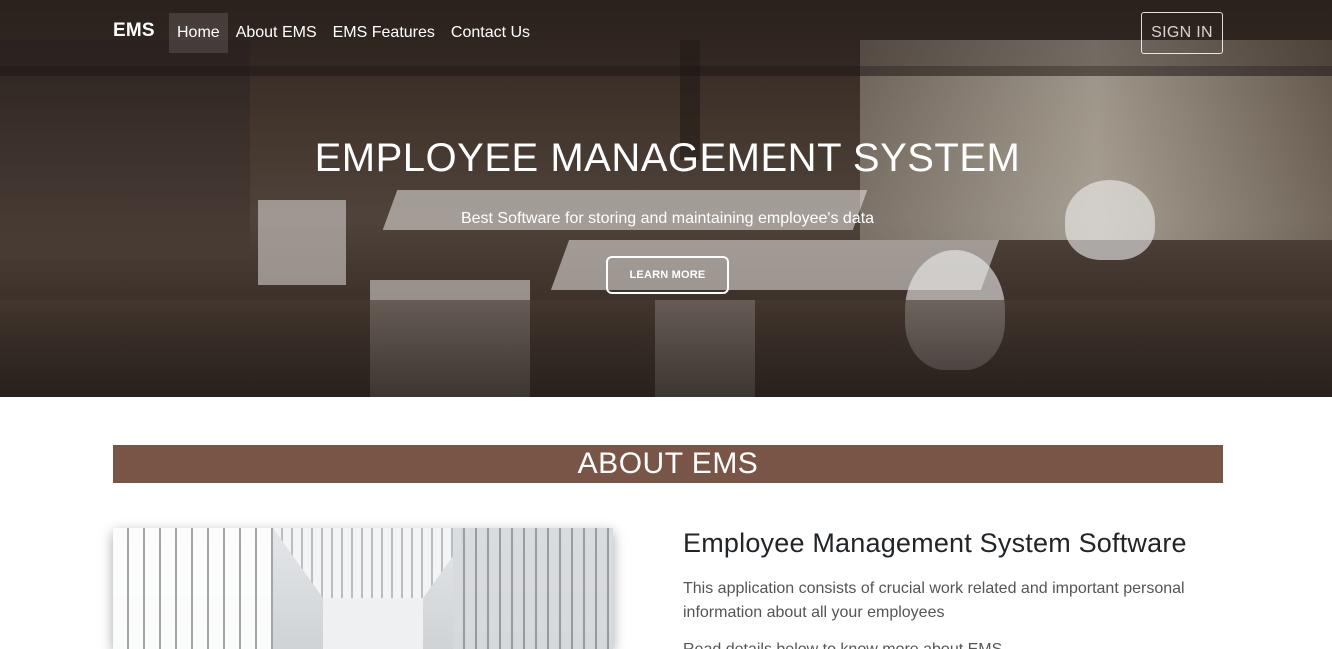 The width and height of the screenshot is (1332, 649). What do you see at coordinates (373, 623) in the screenshot?
I see `image-corridor` at bounding box center [373, 623].